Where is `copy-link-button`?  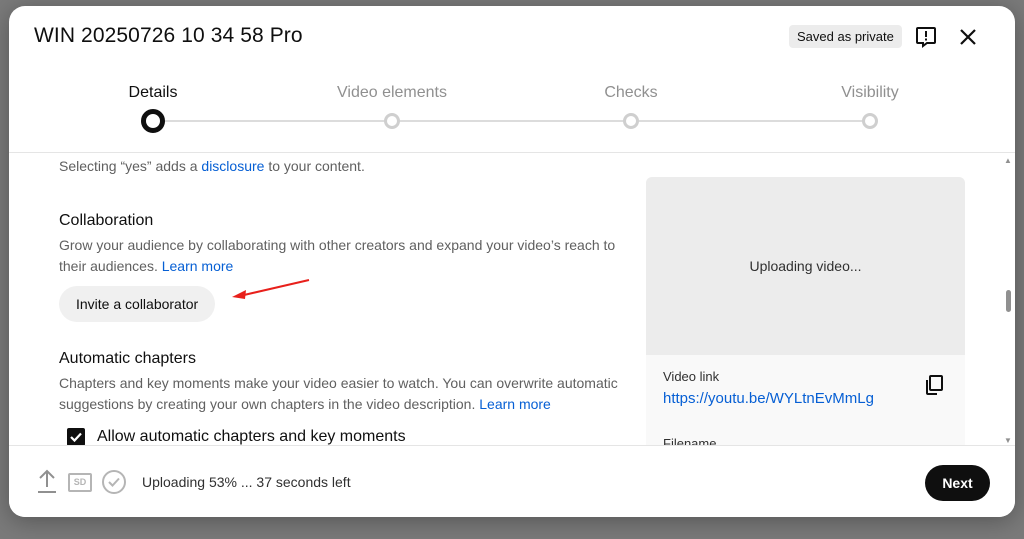 copy-link-button is located at coordinates (936, 387).